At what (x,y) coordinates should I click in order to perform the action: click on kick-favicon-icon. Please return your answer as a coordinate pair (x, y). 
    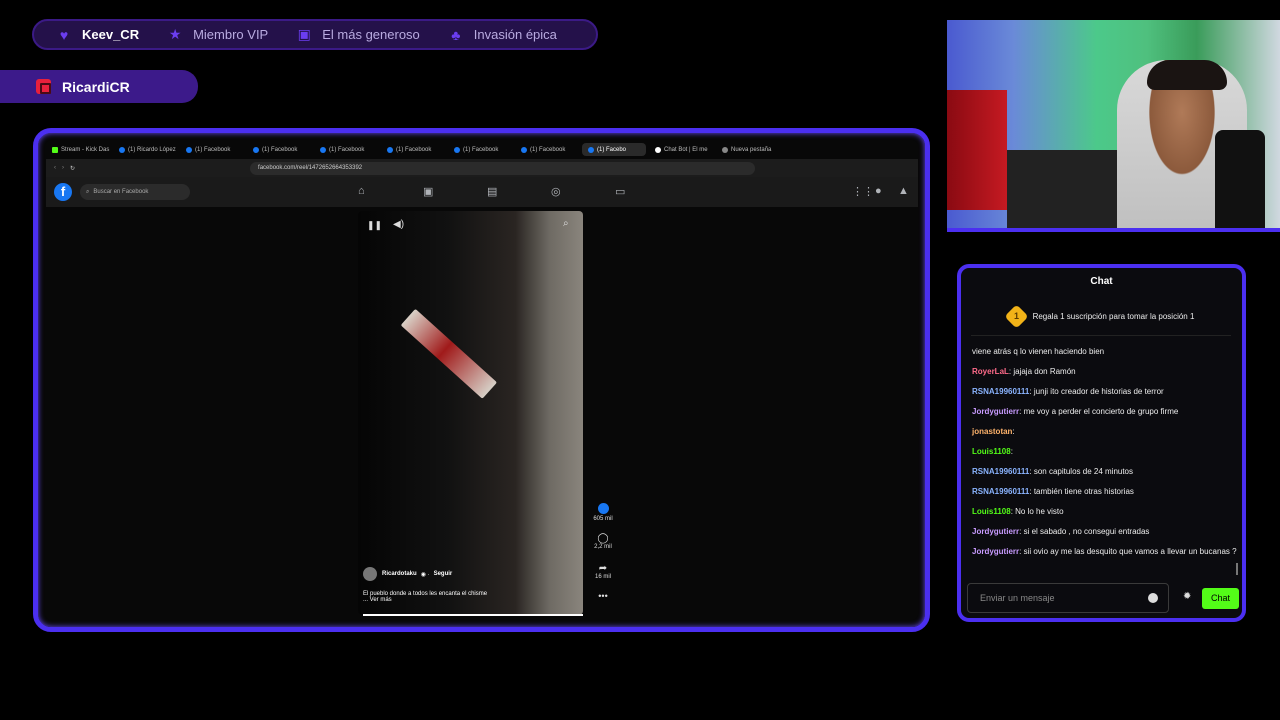
    Looking at the image, I should click on (55, 149).